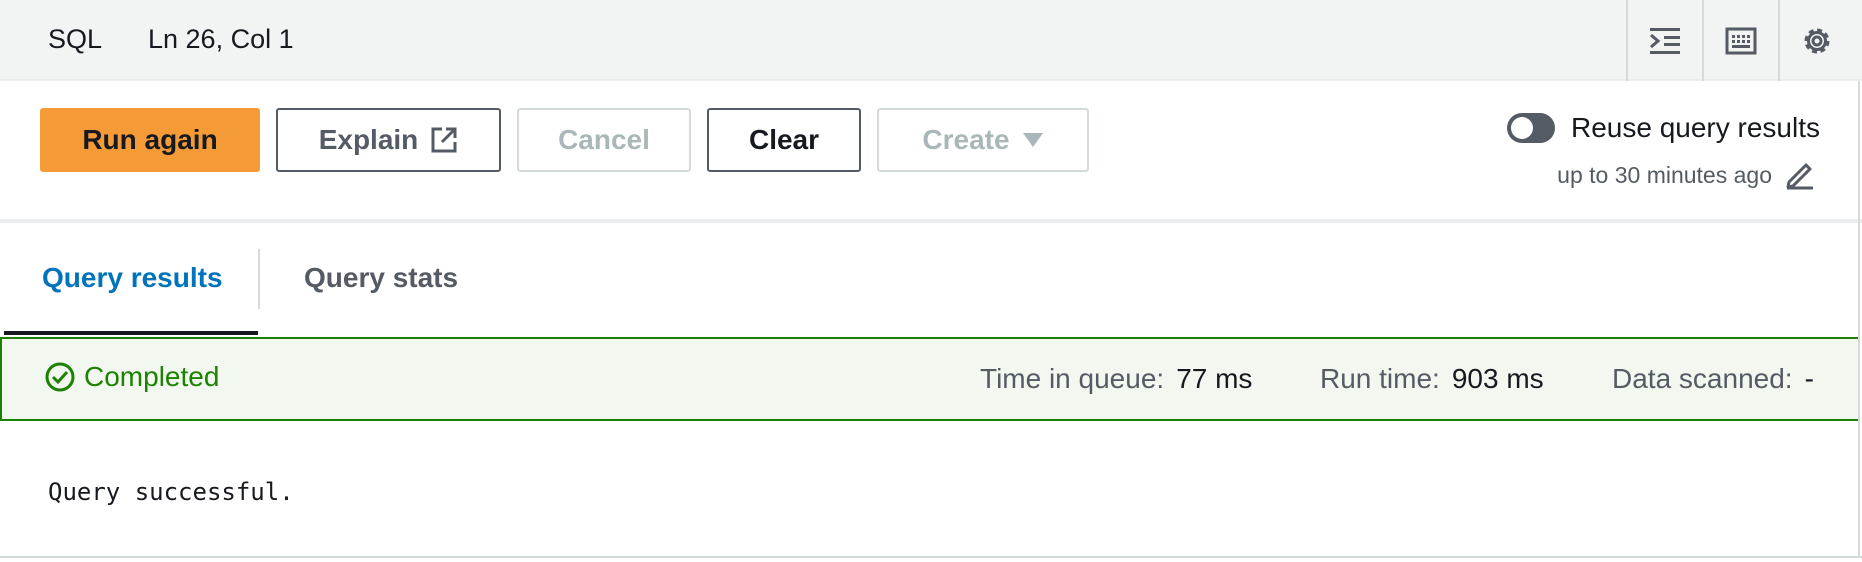 This screenshot has height=562, width=1862. I want to click on reuse-results-toggle, so click(1530, 128).